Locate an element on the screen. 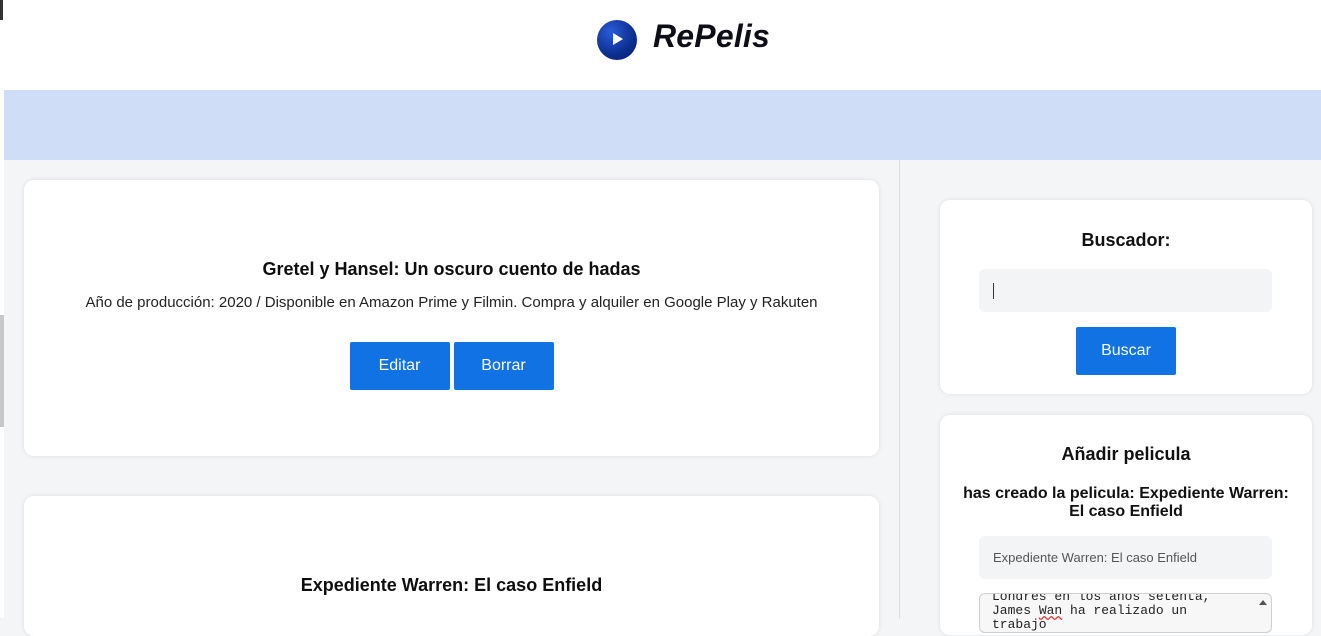  navigation-bar is located at coordinates (662, 125).